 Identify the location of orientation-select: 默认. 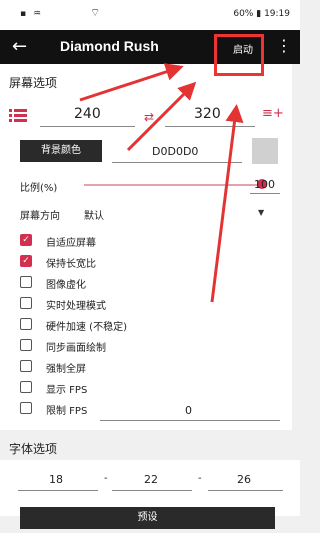
(94, 214).